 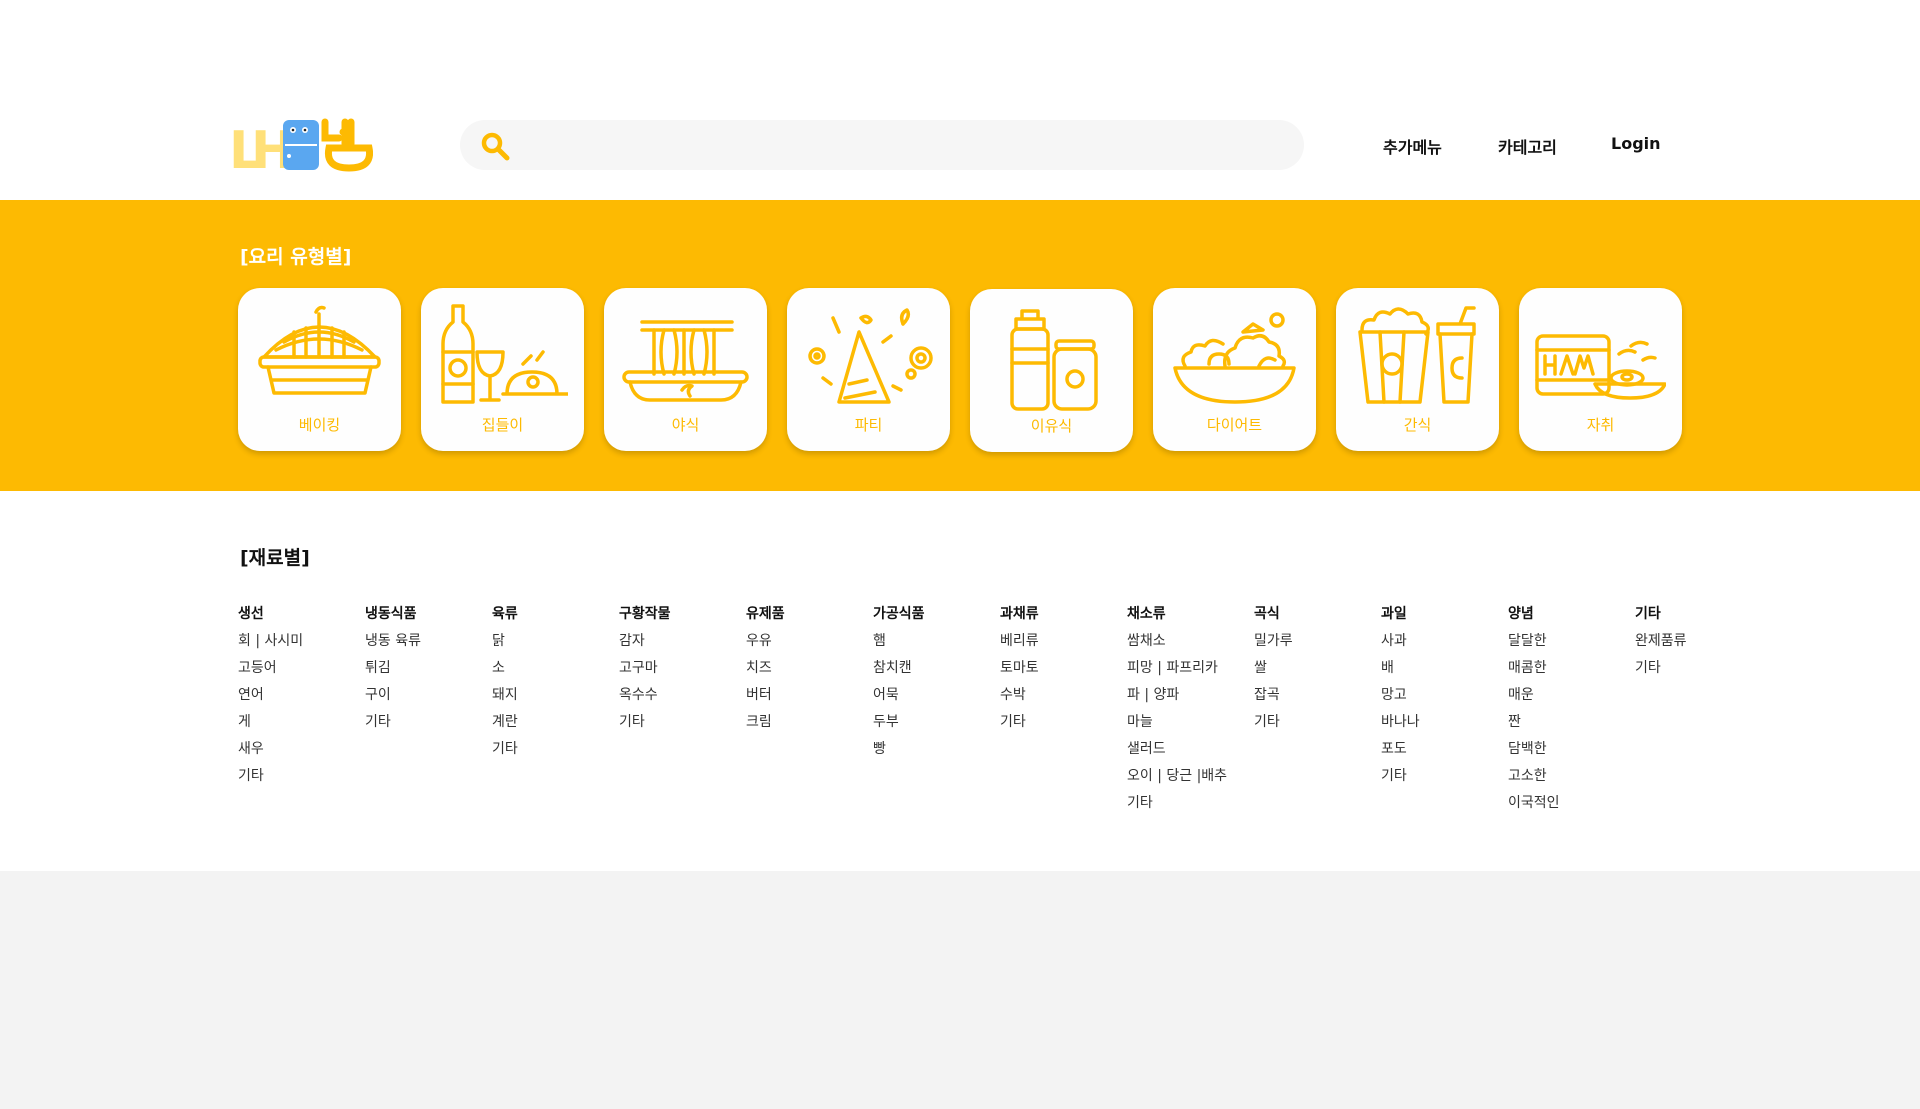 I want to click on ingredient-item: 바나나, so click(x=1443, y=726).